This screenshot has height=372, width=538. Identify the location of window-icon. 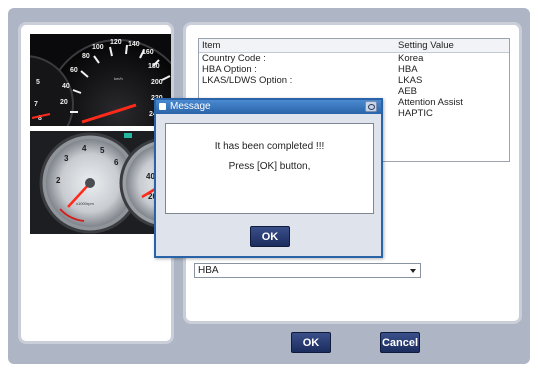
(162, 106).